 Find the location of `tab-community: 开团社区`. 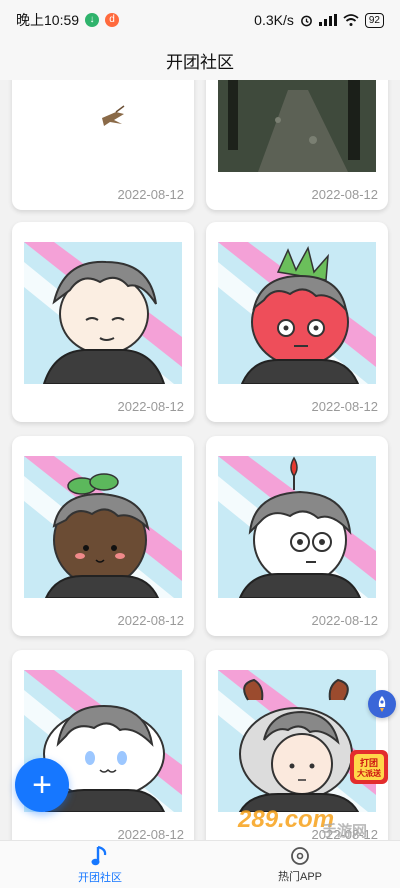

tab-community: 开团社区 is located at coordinates (100, 864).